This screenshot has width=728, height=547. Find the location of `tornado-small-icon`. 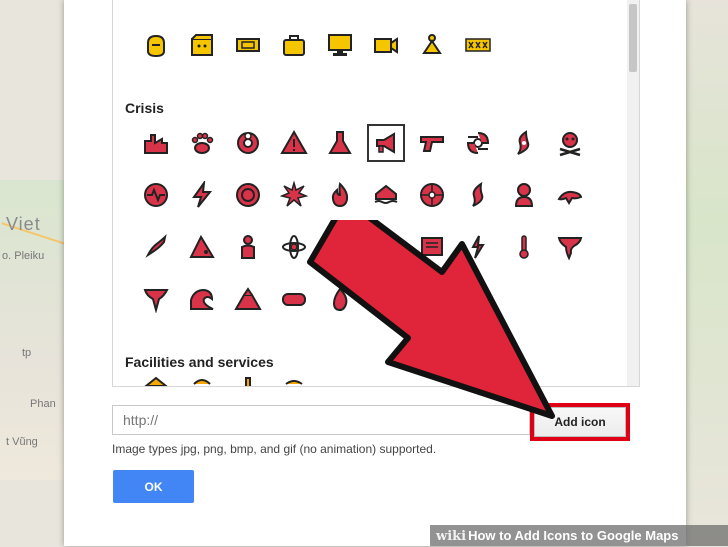

tornado-small-icon is located at coordinates (156, 299).